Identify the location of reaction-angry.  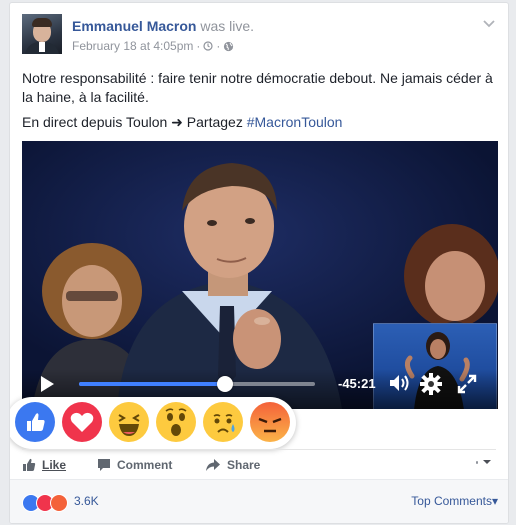
(270, 422).